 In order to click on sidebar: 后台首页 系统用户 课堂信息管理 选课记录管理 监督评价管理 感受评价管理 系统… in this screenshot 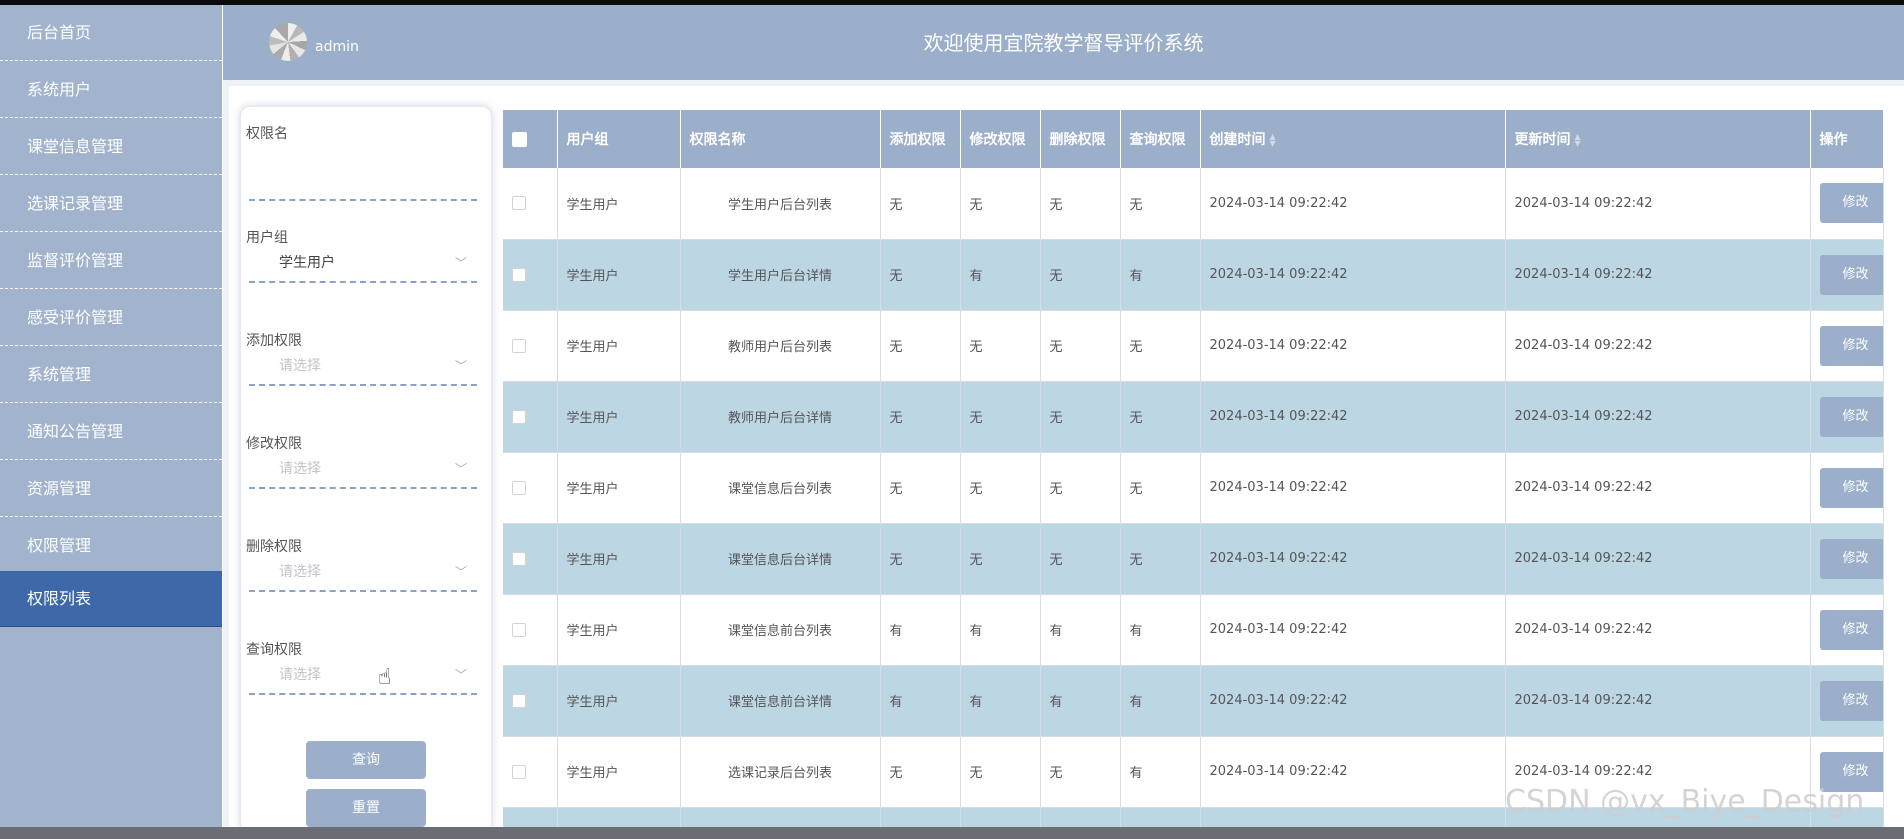, I will do `click(111, 416)`.